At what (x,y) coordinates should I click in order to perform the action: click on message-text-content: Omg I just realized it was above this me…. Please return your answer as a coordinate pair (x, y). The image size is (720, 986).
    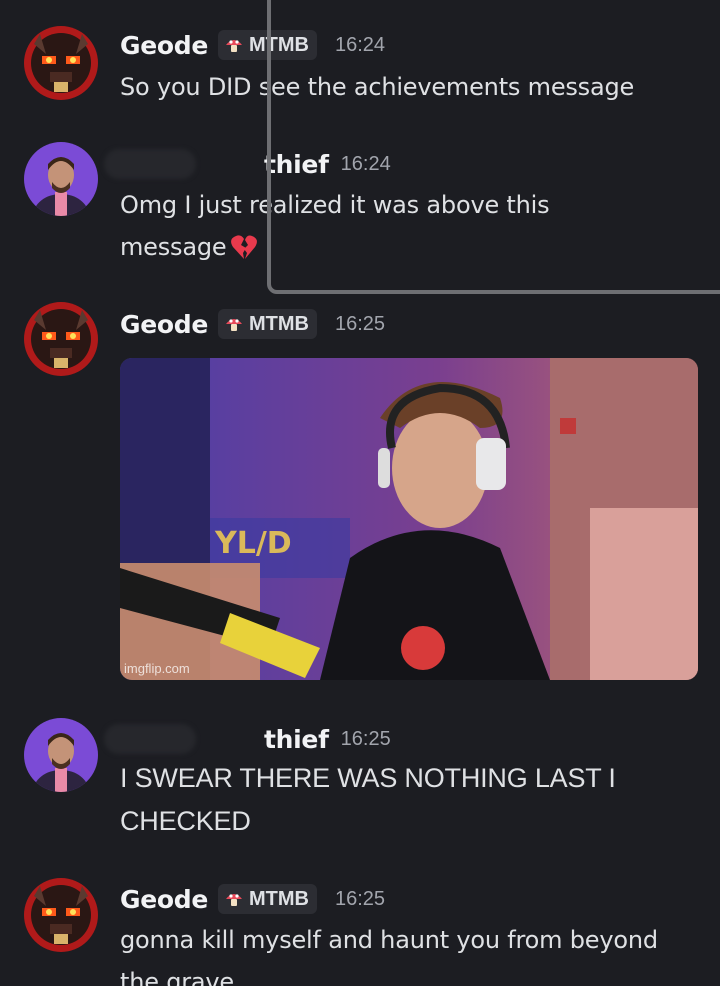
    Looking at the image, I should click on (335, 226).